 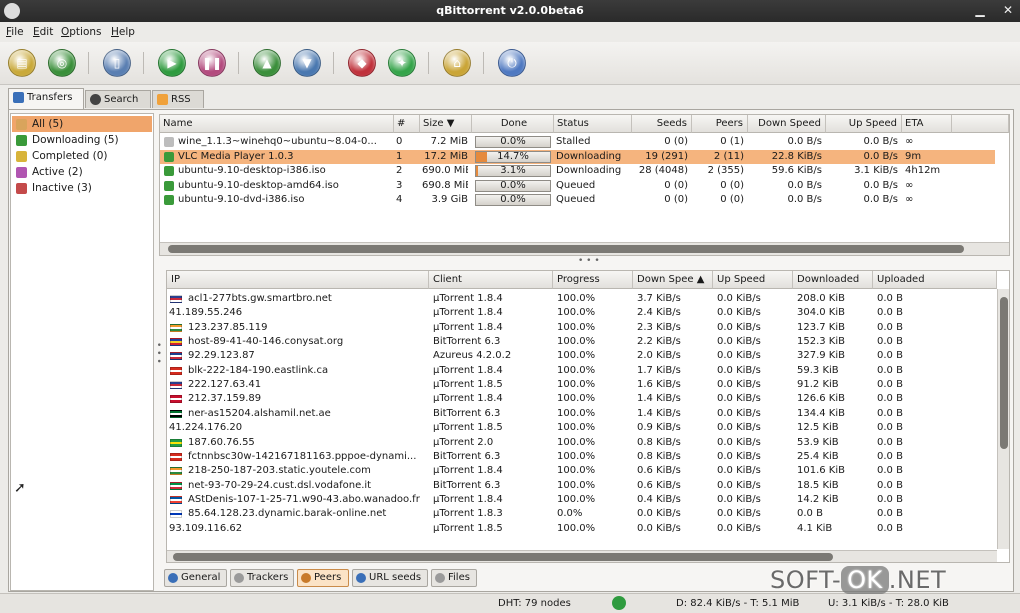 I want to click on tab-search: Search, so click(x=118, y=99).